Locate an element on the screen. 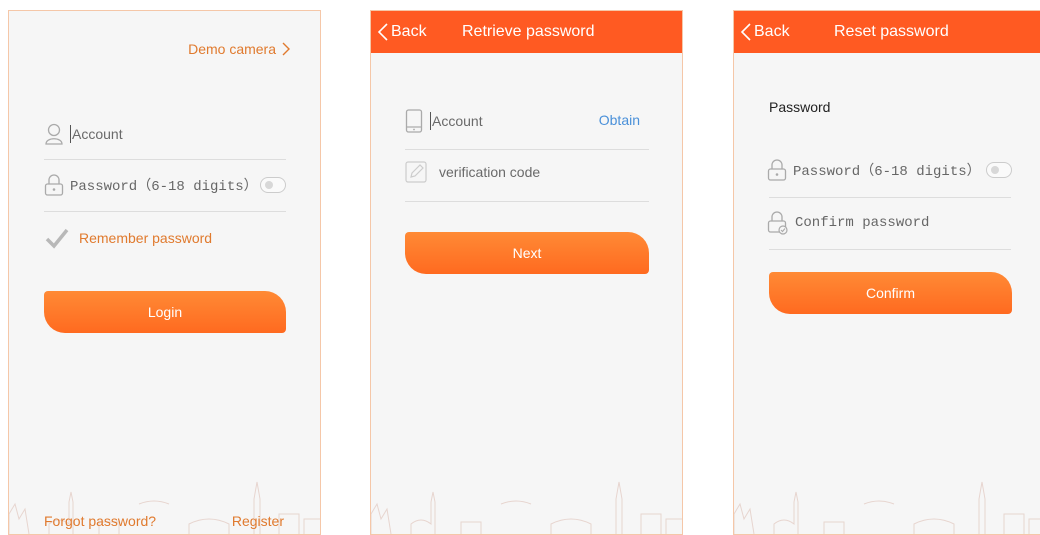  password-field: Password（6-18 digits） is located at coordinates (151, 185).